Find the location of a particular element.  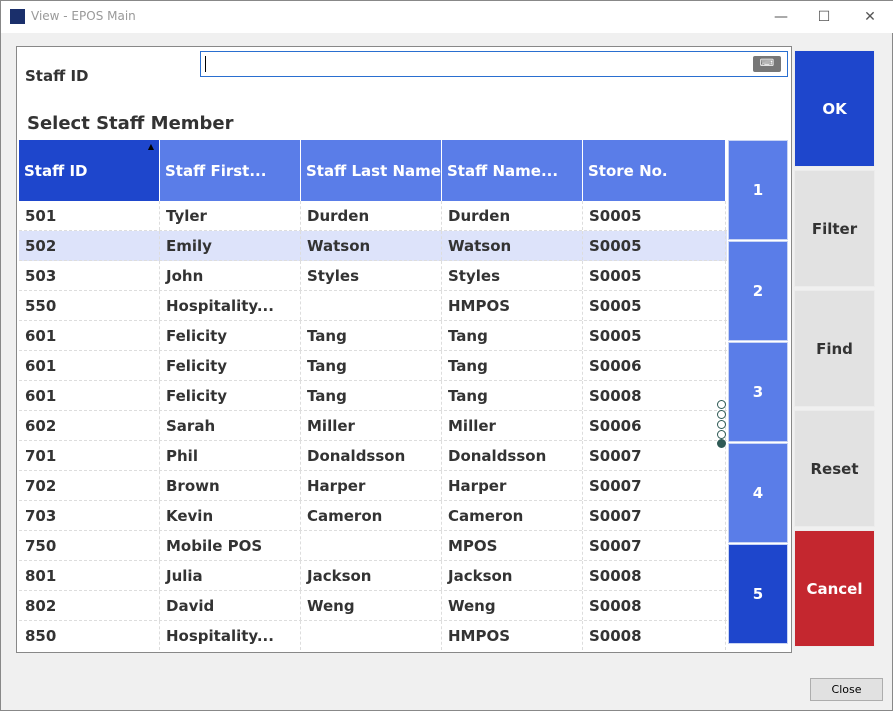

table-cell: 602 is located at coordinates (89, 425).